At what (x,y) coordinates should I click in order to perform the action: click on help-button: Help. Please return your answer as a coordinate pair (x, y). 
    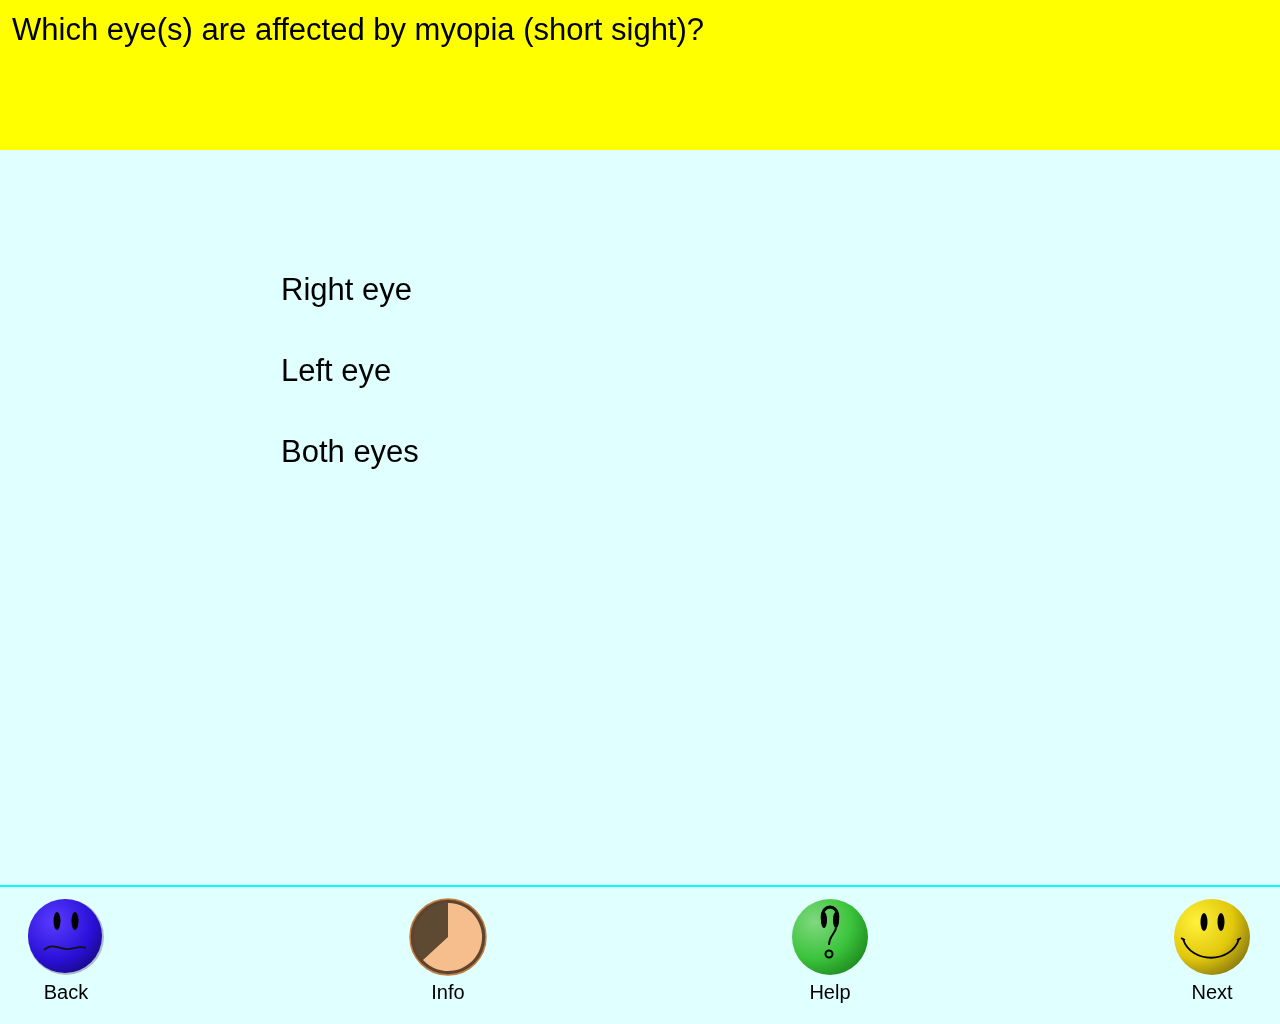
    Looking at the image, I should click on (830, 954).